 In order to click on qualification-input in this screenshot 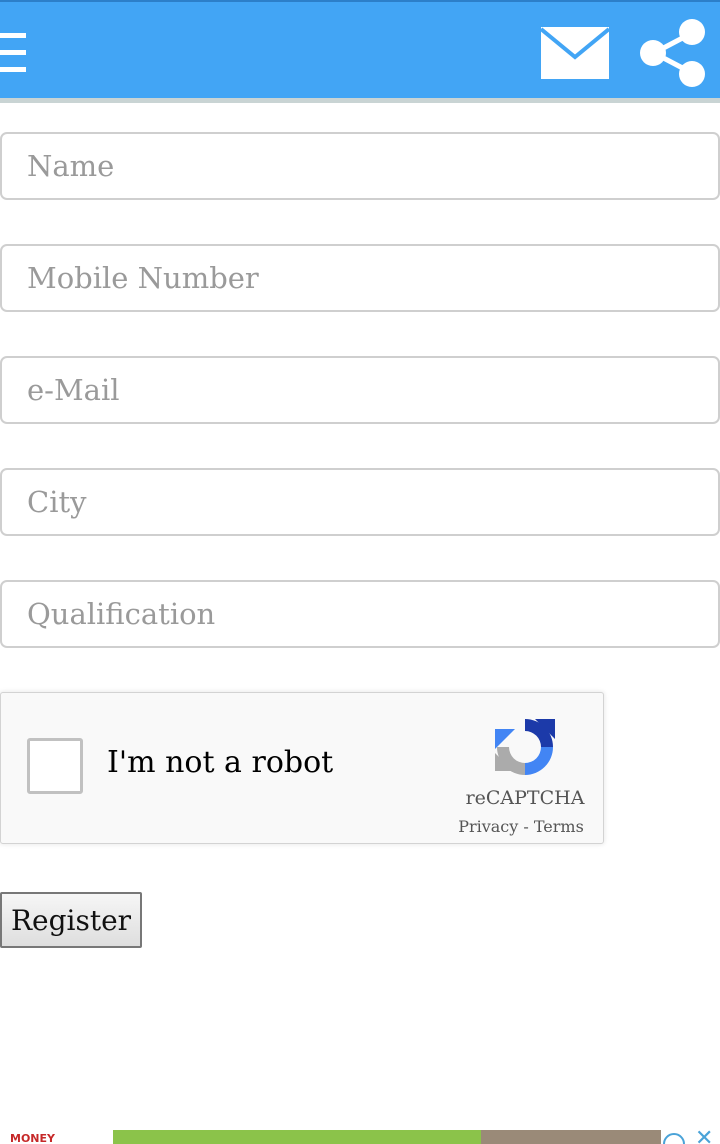, I will do `click(360, 614)`.